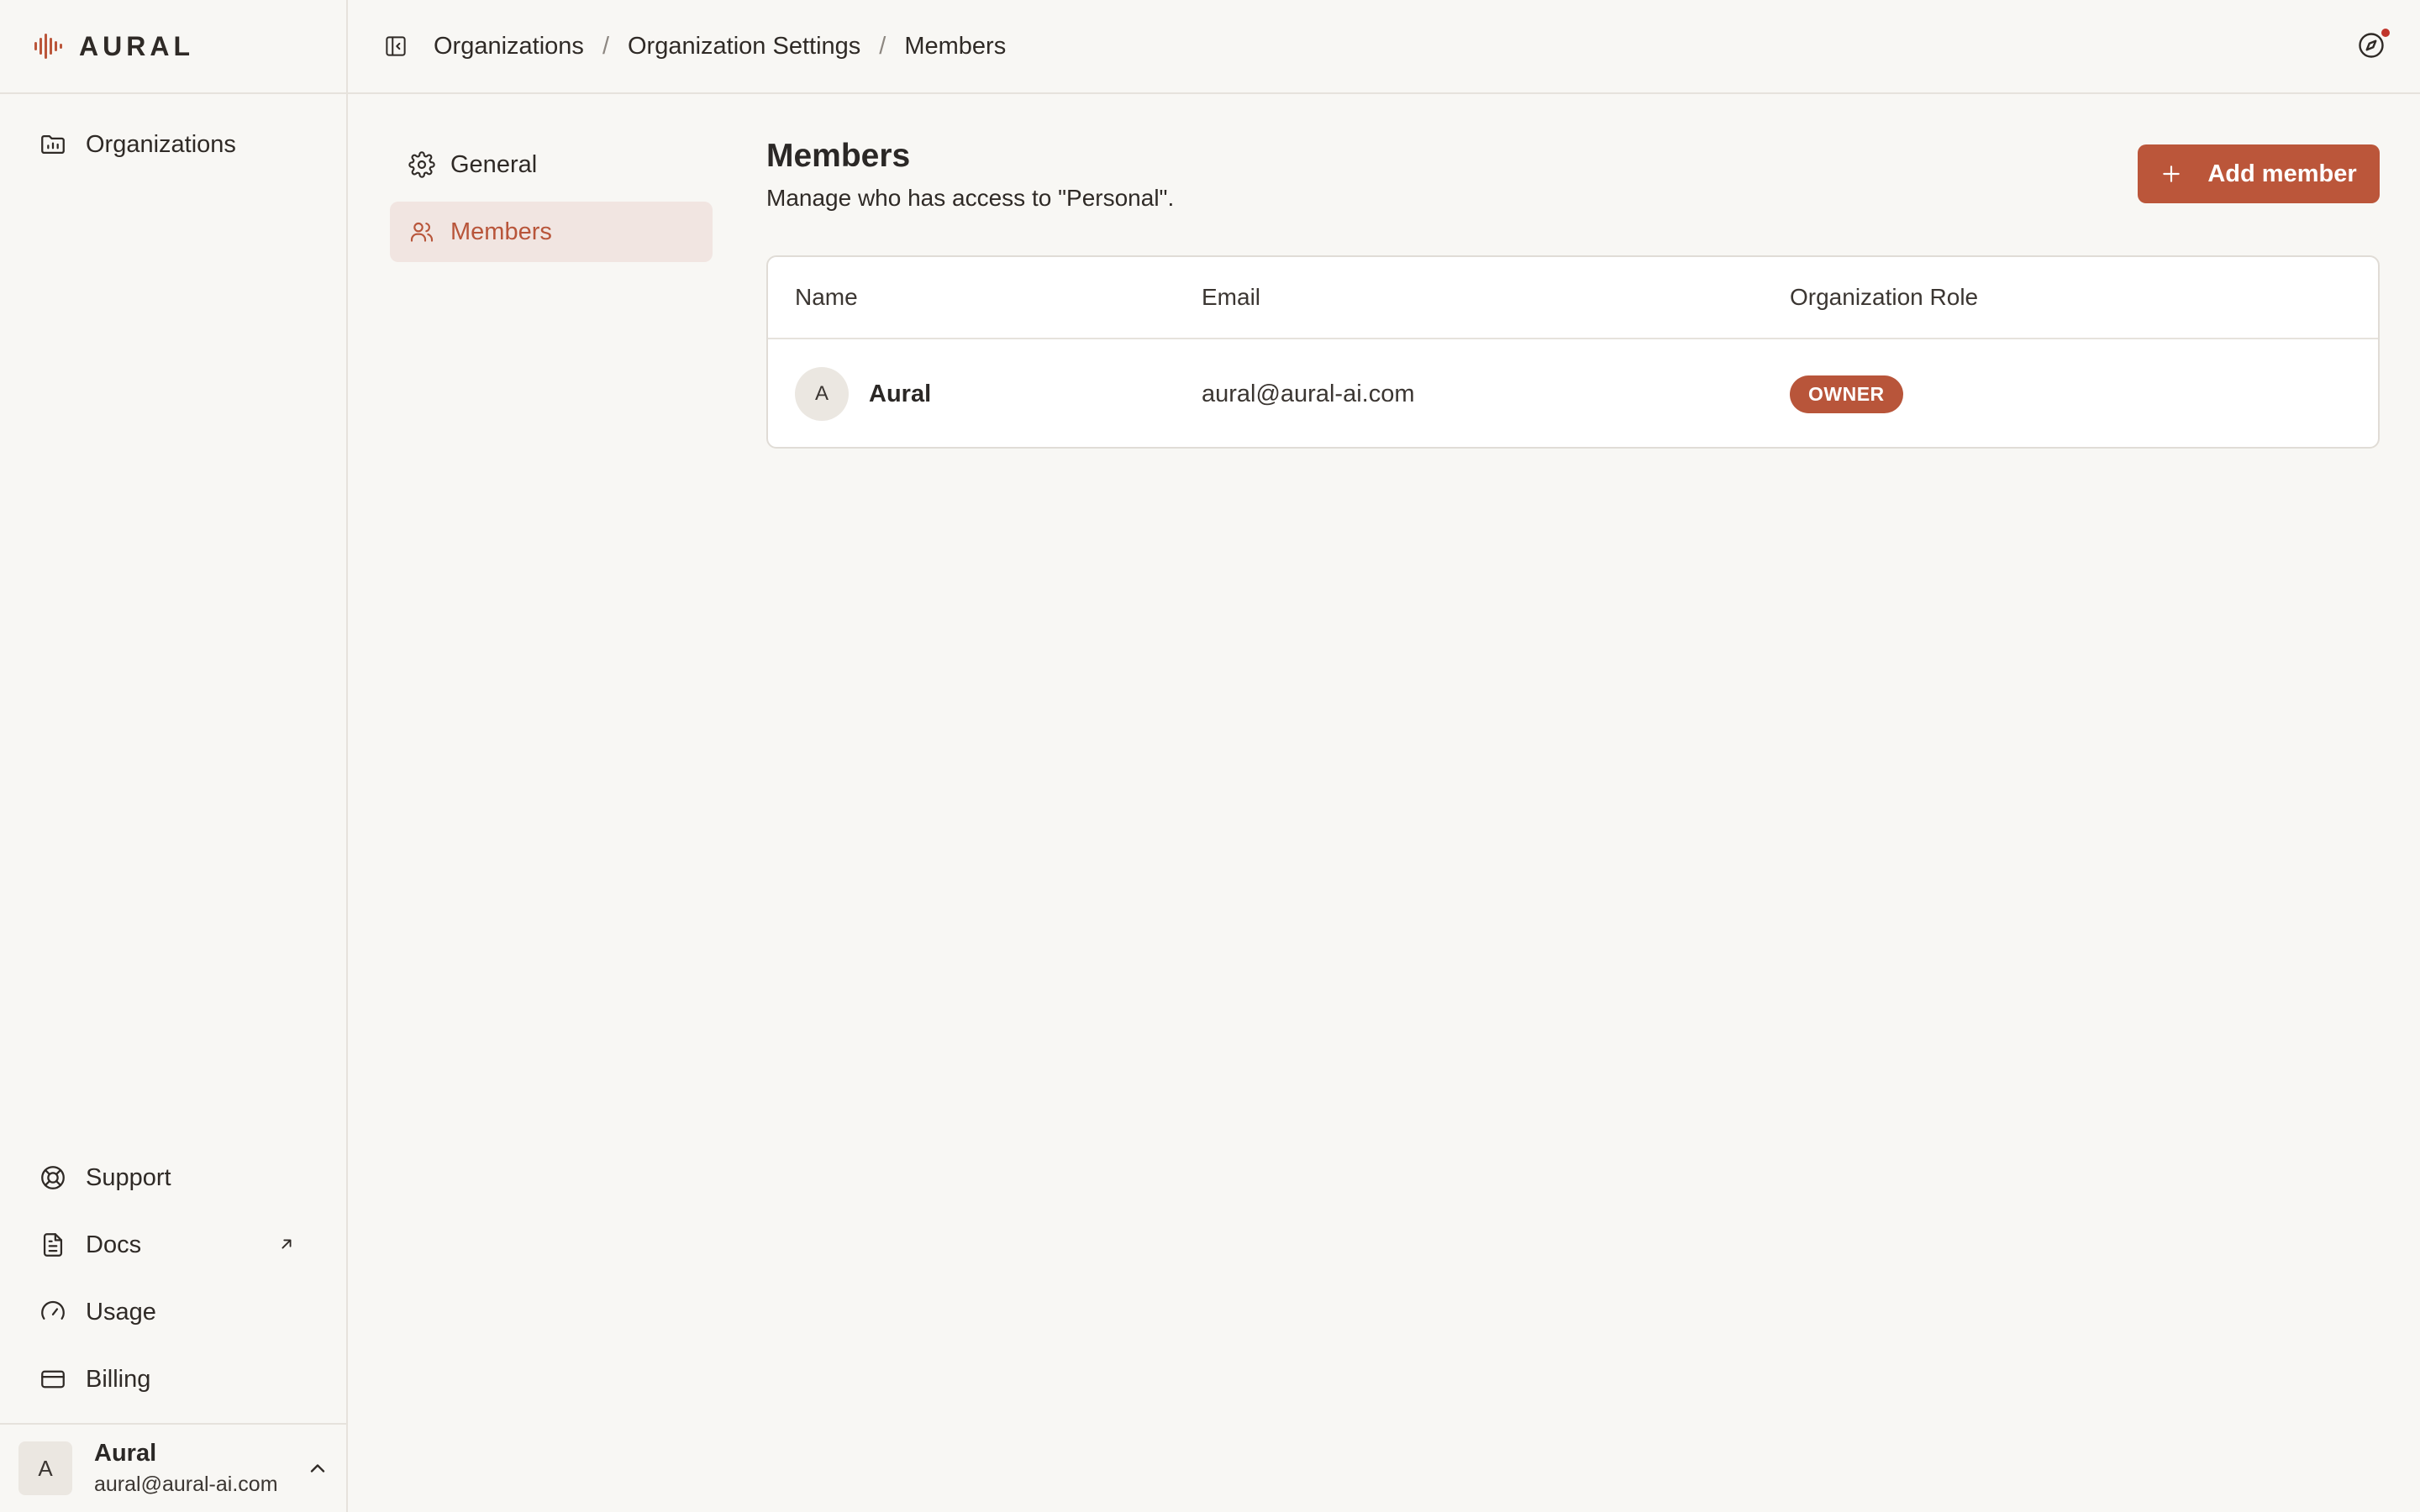 The image size is (2420, 1512). What do you see at coordinates (421, 164) in the screenshot?
I see `gear-icon` at bounding box center [421, 164].